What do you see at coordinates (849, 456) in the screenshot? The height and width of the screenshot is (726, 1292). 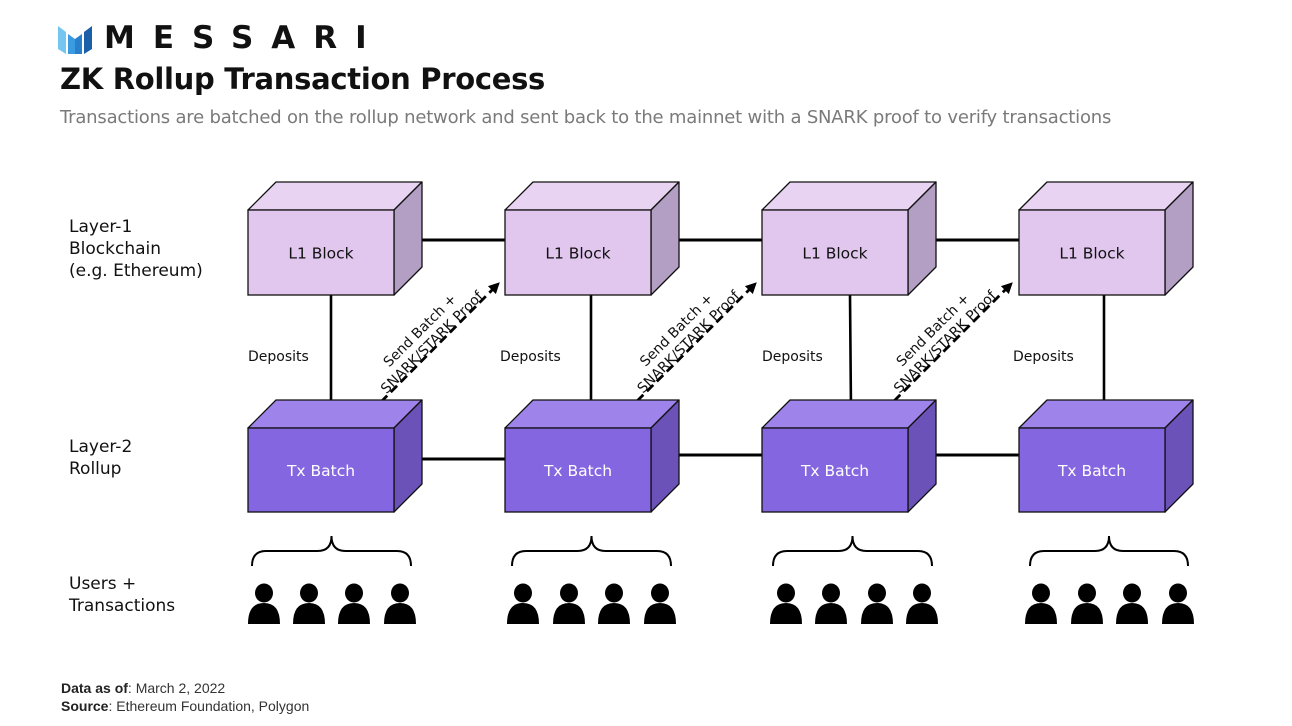 I see `tx-batch-3: Tx Batch` at bounding box center [849, 456].